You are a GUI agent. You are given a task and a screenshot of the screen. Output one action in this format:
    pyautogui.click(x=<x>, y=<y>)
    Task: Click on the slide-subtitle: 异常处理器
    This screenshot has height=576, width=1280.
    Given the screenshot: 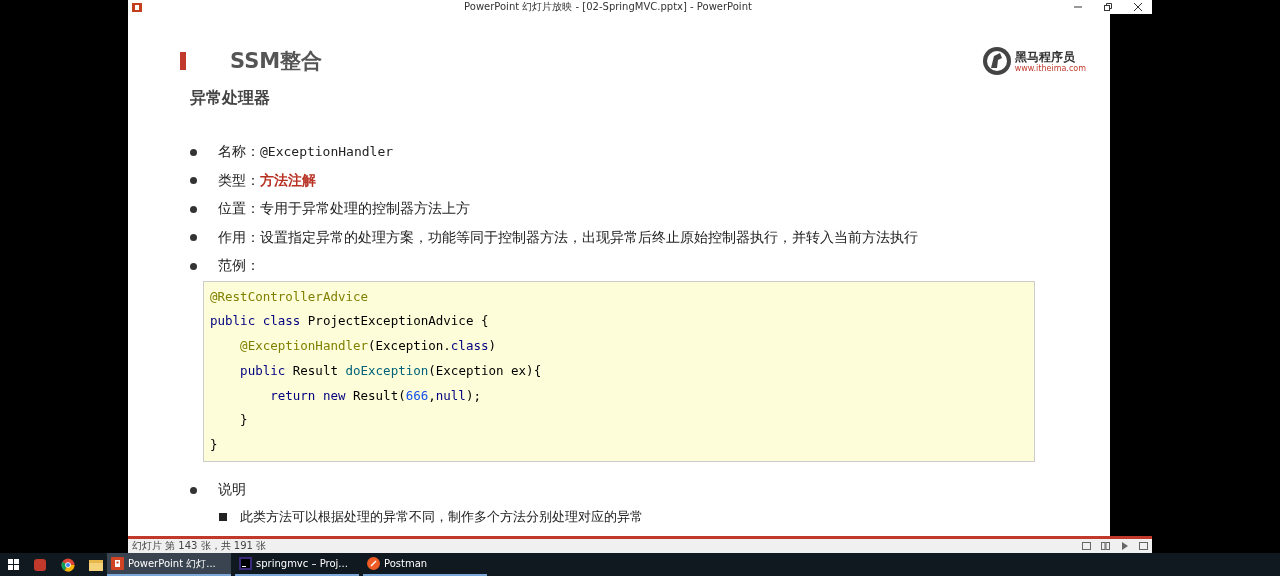 What is the action you would take?
    pyautogui.click(x=230, y=98)
    